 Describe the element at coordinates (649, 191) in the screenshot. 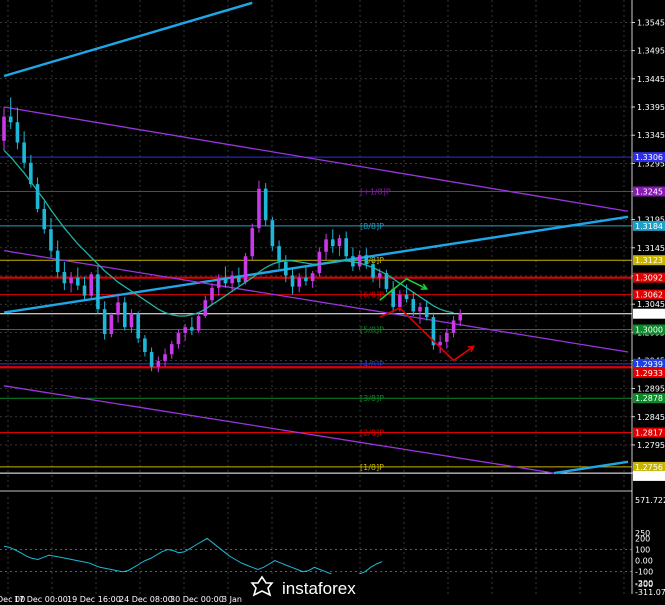

I see `level-price-label: 1.3245` at that location.